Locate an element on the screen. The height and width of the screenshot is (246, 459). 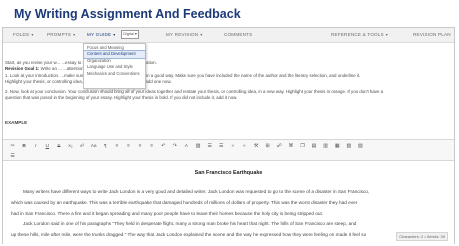
tab-prompts: PROMPTS ▾ is located at coordinates (61, 35).